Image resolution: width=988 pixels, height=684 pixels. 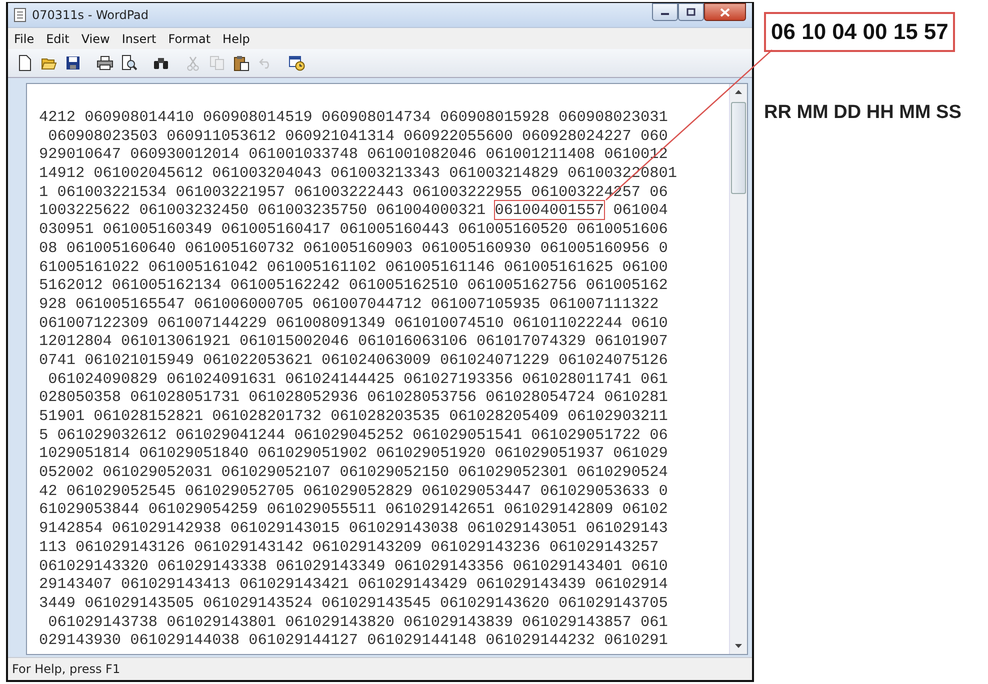 I want to click on text-line: 061029143320 061029143338 061029143349 061029143356 061029143401 0610, so click(x=353, y=565).